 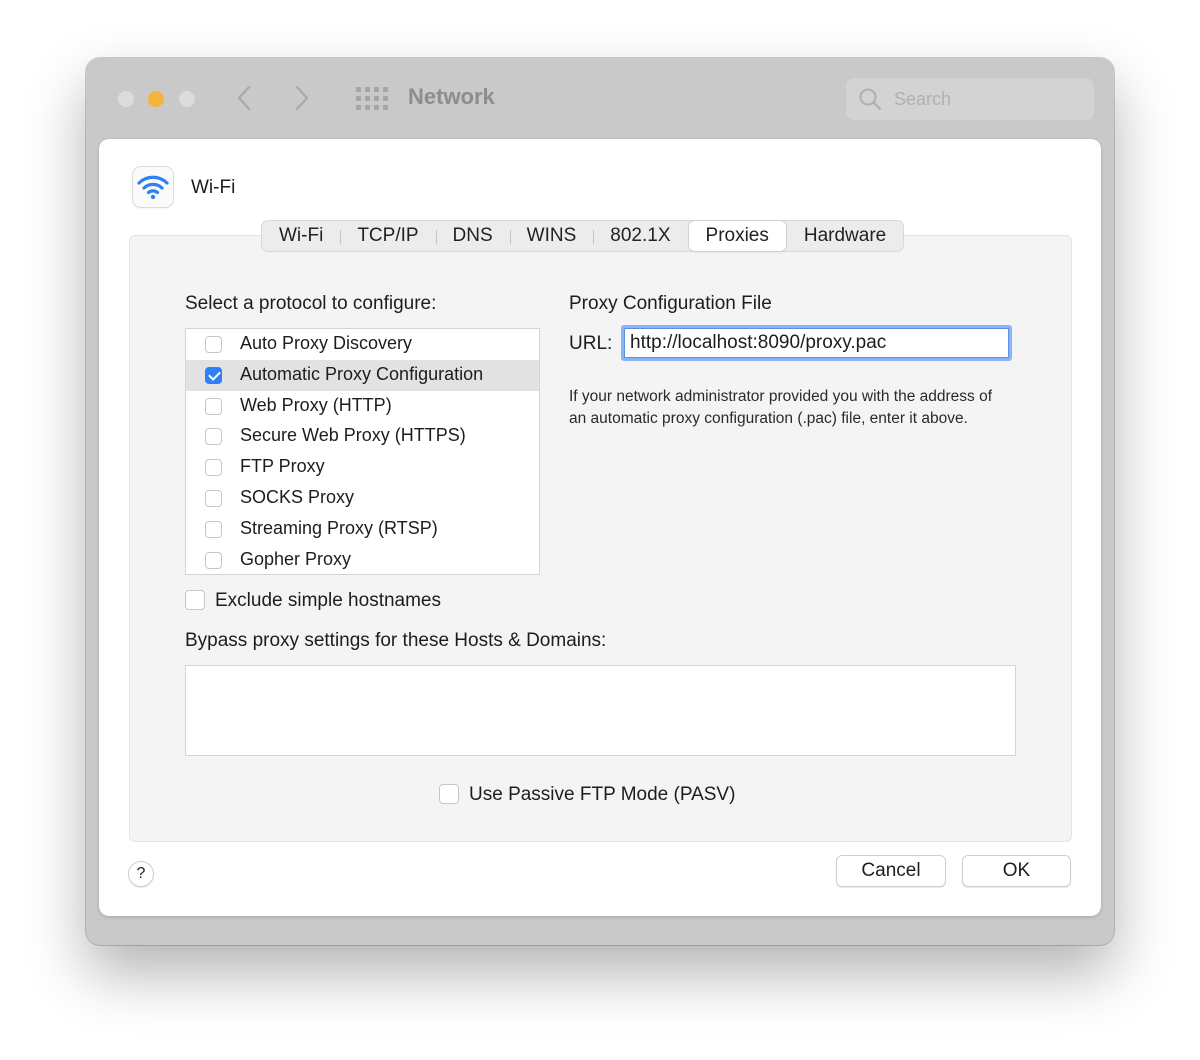 I want to click on protocol-item-web-proxy: Web Proxy (HTTP), so click(x=362, y=406).